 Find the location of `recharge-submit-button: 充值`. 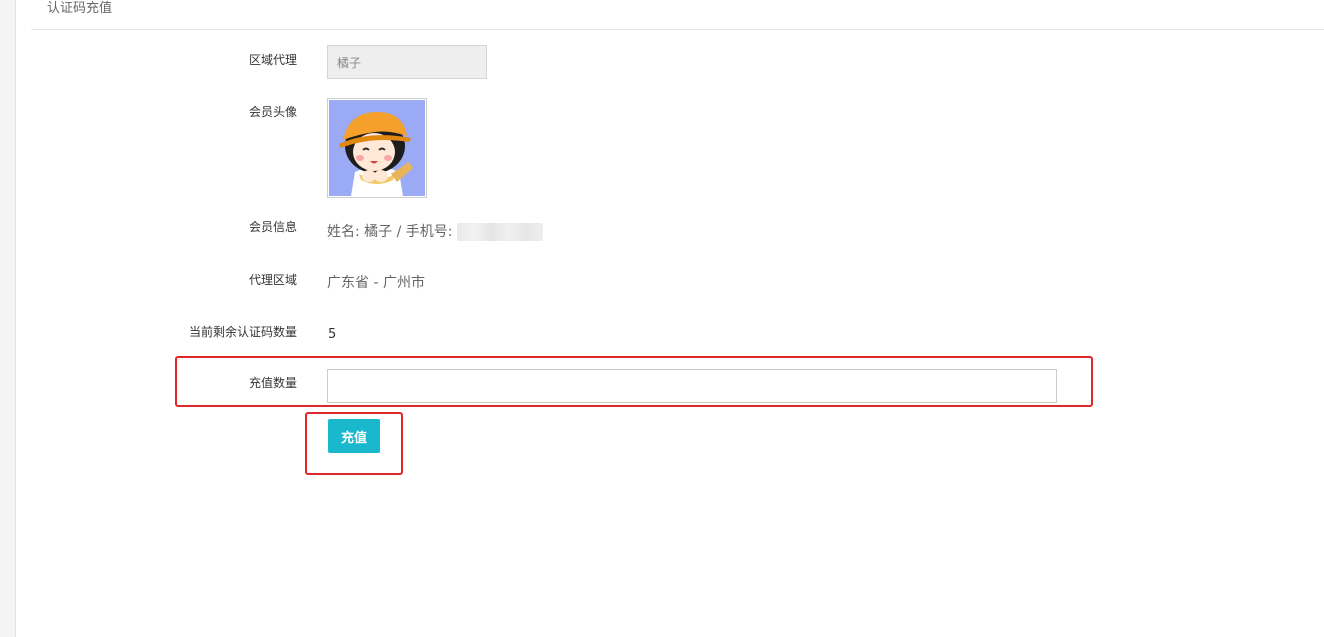

recharge-submit-button: 充值 is located at coordinates (354, 436).